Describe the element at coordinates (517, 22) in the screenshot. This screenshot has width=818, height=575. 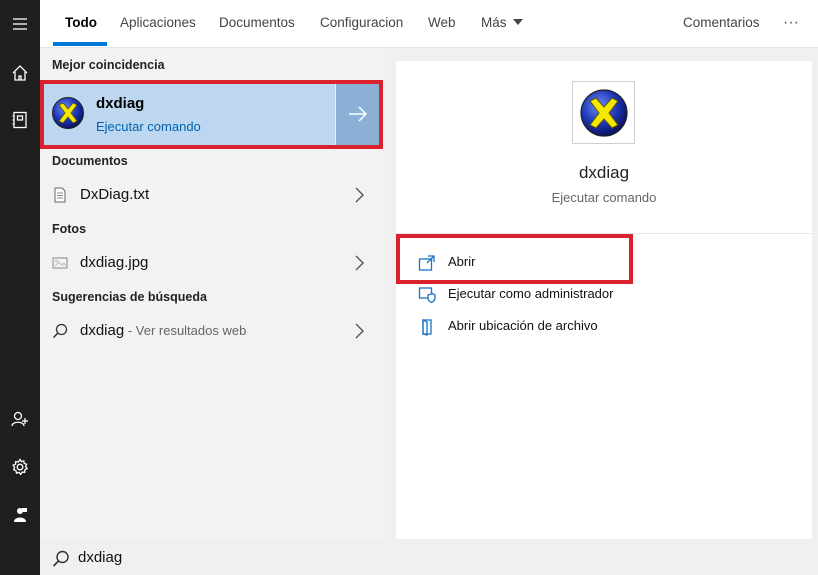
I see `chevron-down-icon` at that location.